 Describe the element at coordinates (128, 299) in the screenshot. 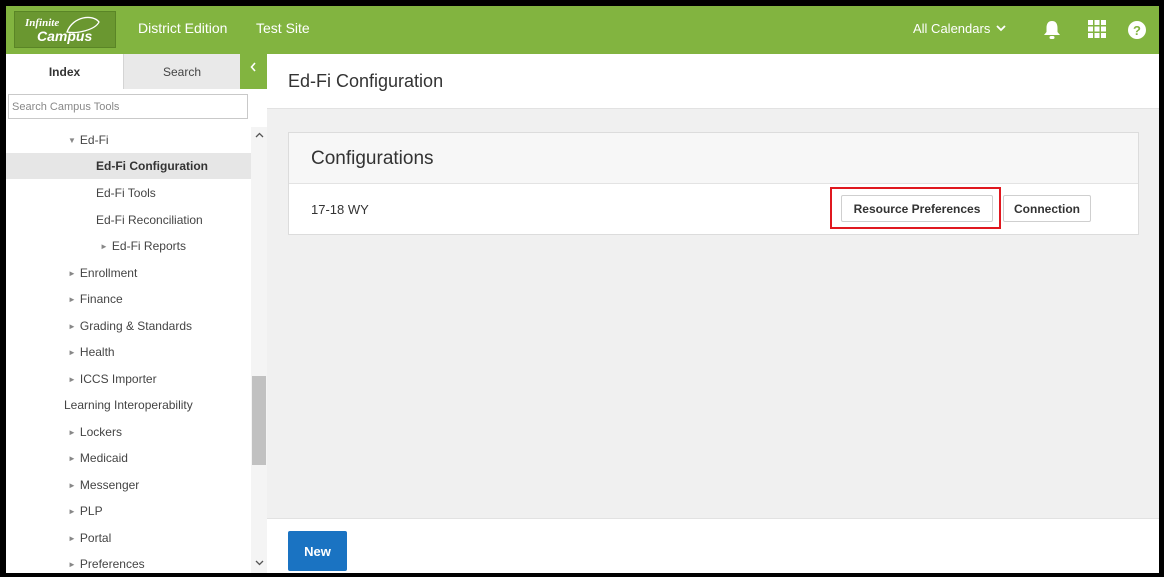

I see `tree-item-finance: ► Finance` at that location.